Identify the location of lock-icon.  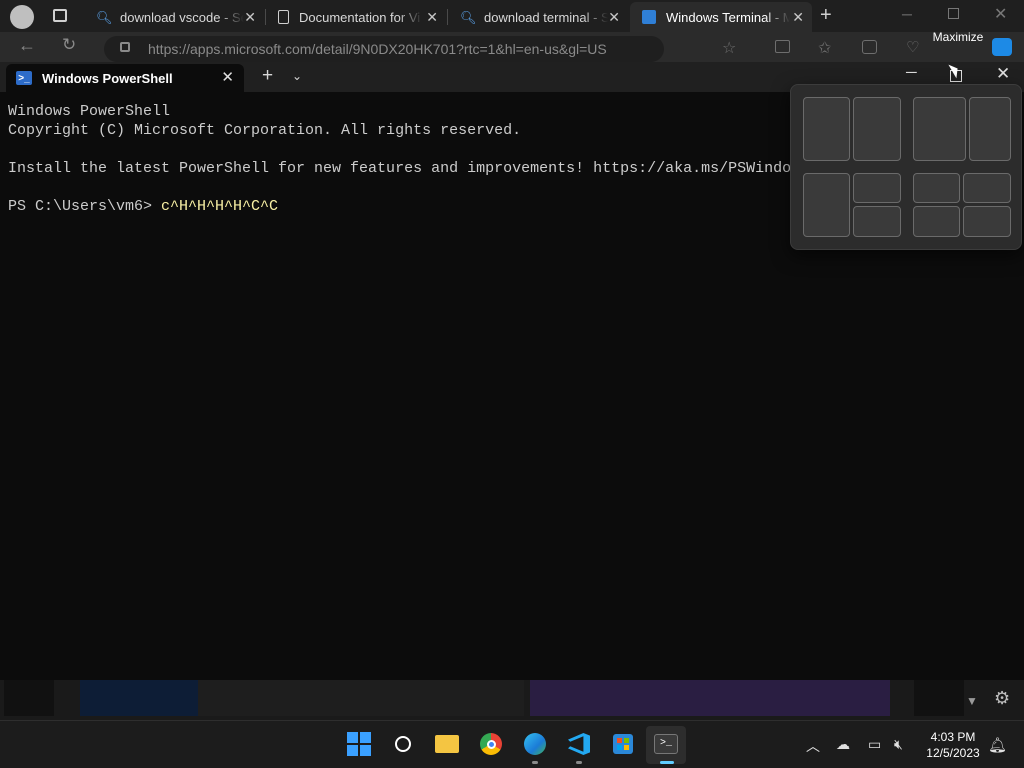
(125, 47).